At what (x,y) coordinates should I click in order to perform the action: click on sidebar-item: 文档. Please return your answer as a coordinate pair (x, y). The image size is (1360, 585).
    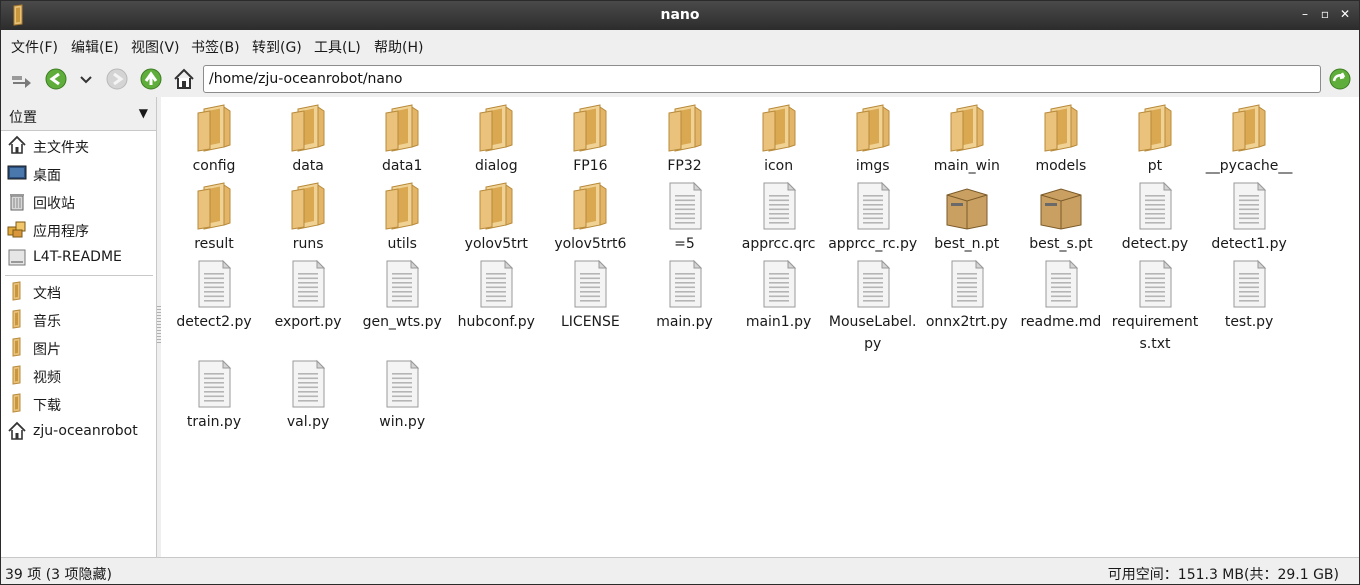
    Looking at the image, I should click on (78, 292).